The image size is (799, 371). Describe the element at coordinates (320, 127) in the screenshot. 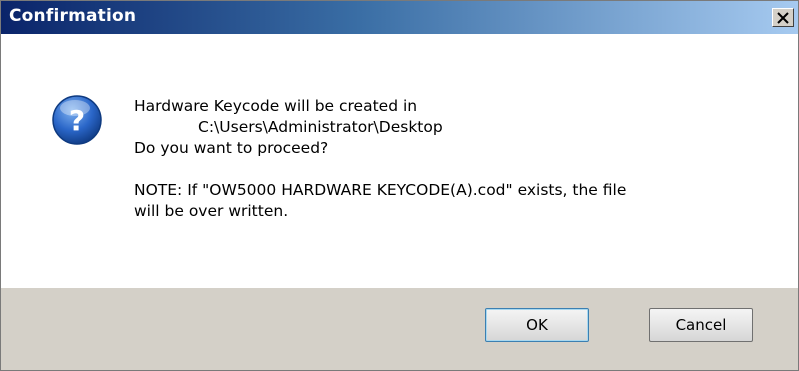

I see `message-path: C:\Users\Administrator\Desktop` at that location.